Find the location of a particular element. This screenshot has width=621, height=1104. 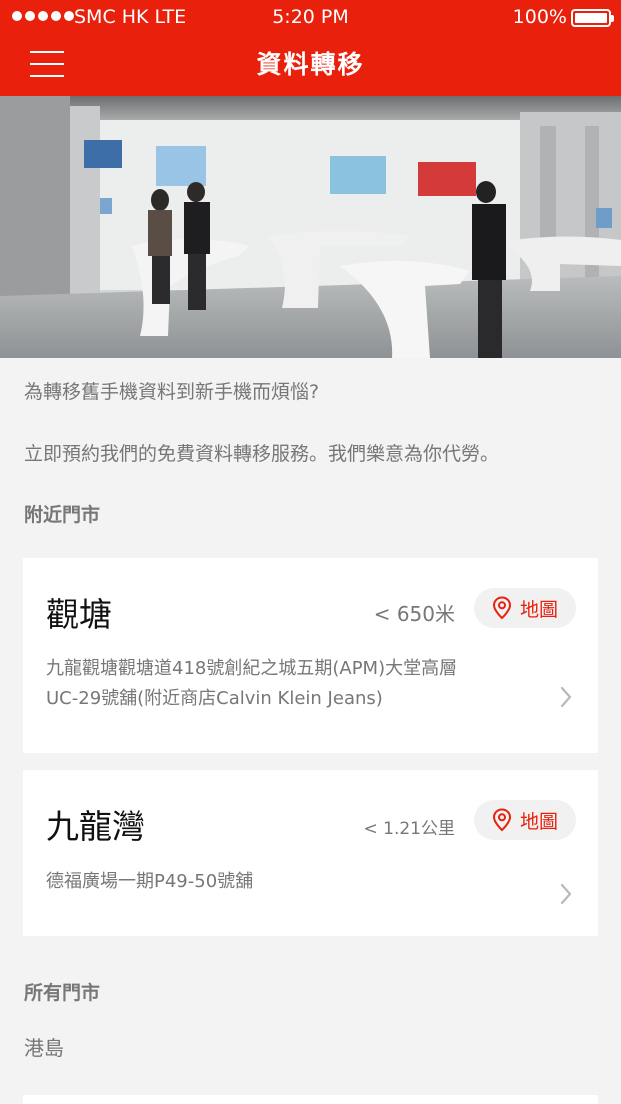

page-title: 資料轉移 is located at coordinates (310, 64).